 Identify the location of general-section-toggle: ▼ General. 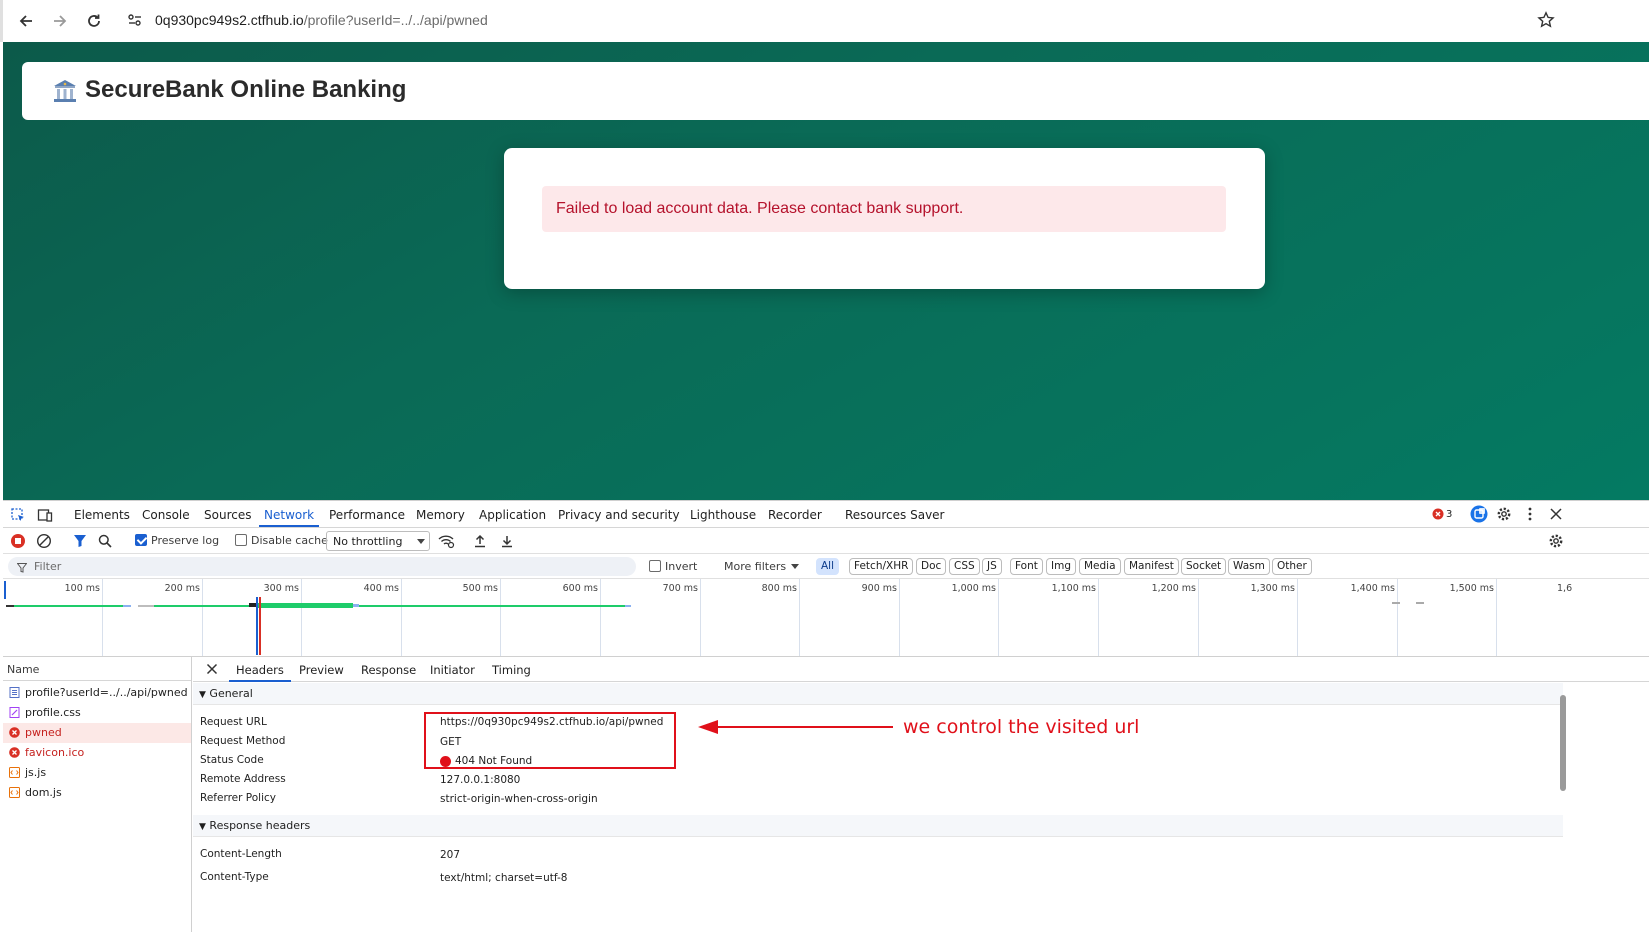
(878, 694).